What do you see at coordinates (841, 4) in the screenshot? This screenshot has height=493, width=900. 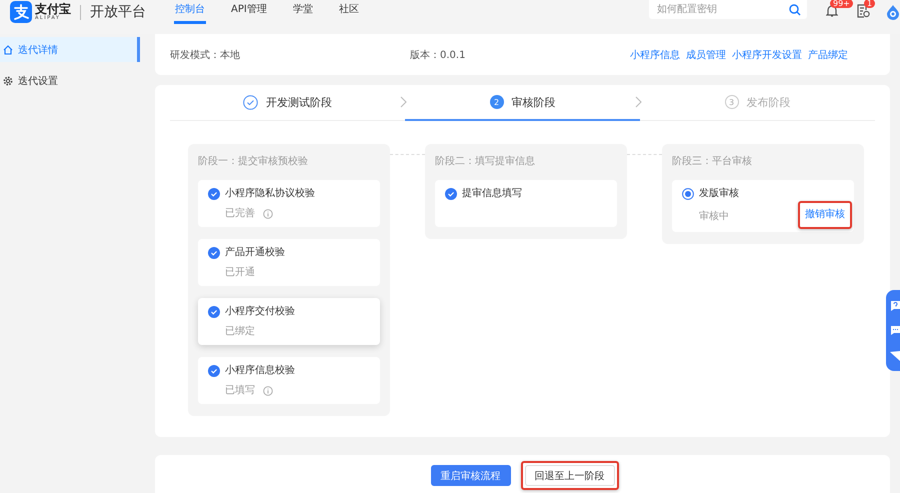 I see `notification-badge: 99+` at bounding box center [841, 4].